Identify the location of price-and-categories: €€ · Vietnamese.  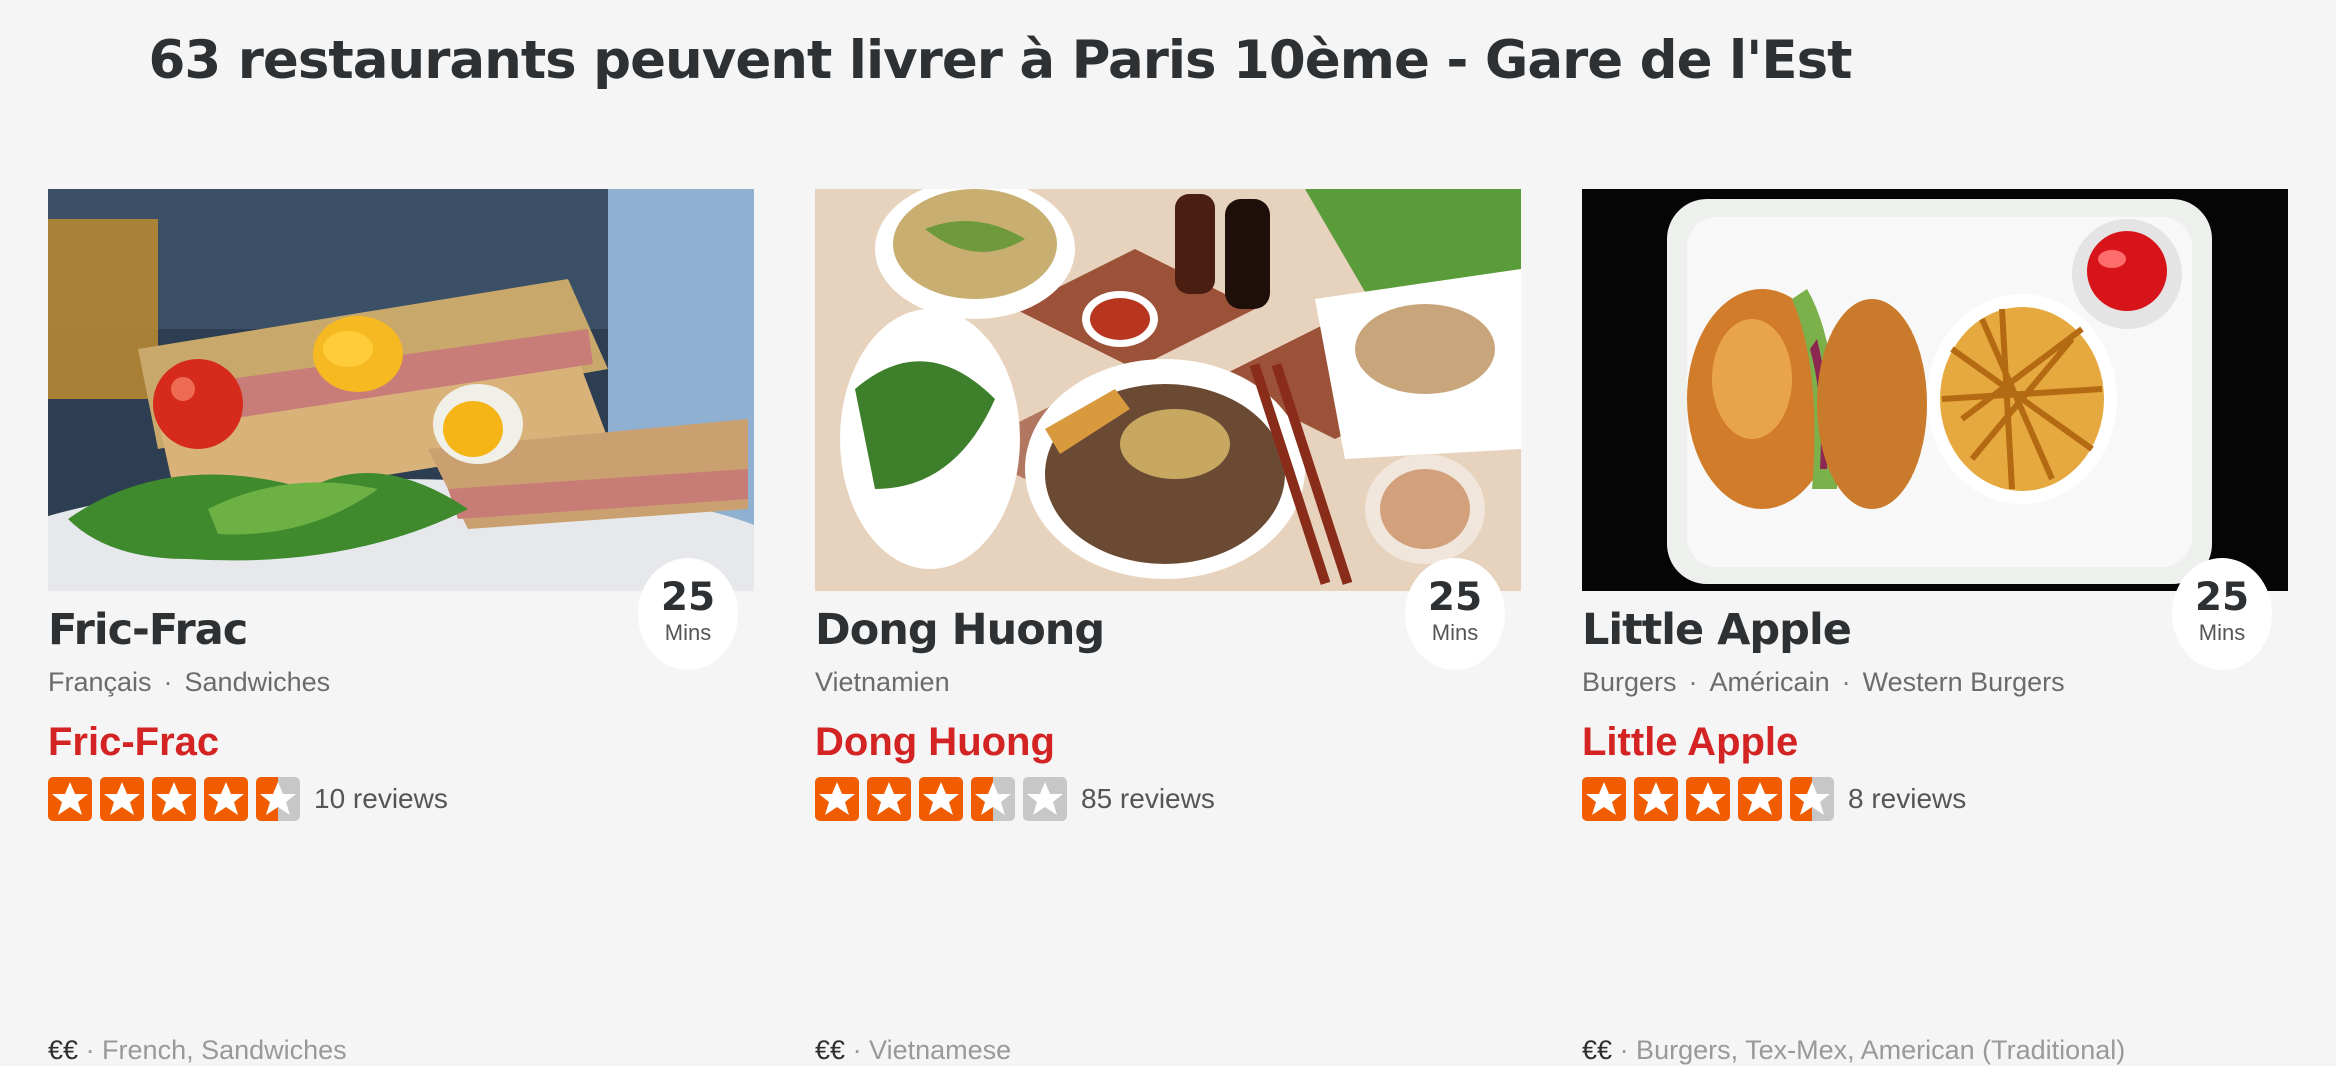
(913, 1050).